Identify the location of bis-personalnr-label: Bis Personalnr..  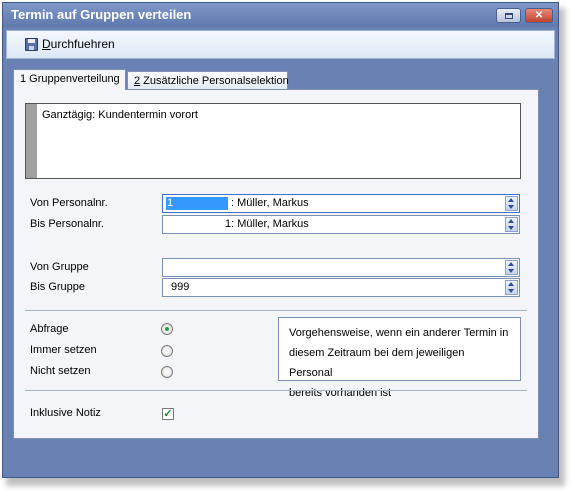
(67, 224).